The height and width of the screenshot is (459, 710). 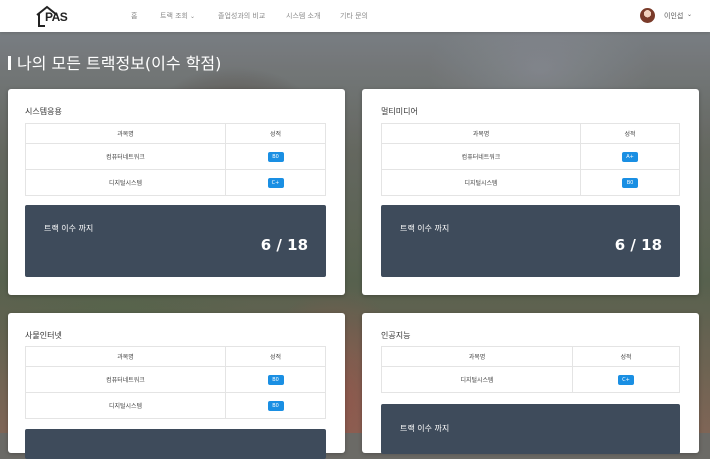 I want to click on course-table: 과목명 성적 컴퓨터네트워크 B0 디지털시스템 C+, so click(x=175, y=159).